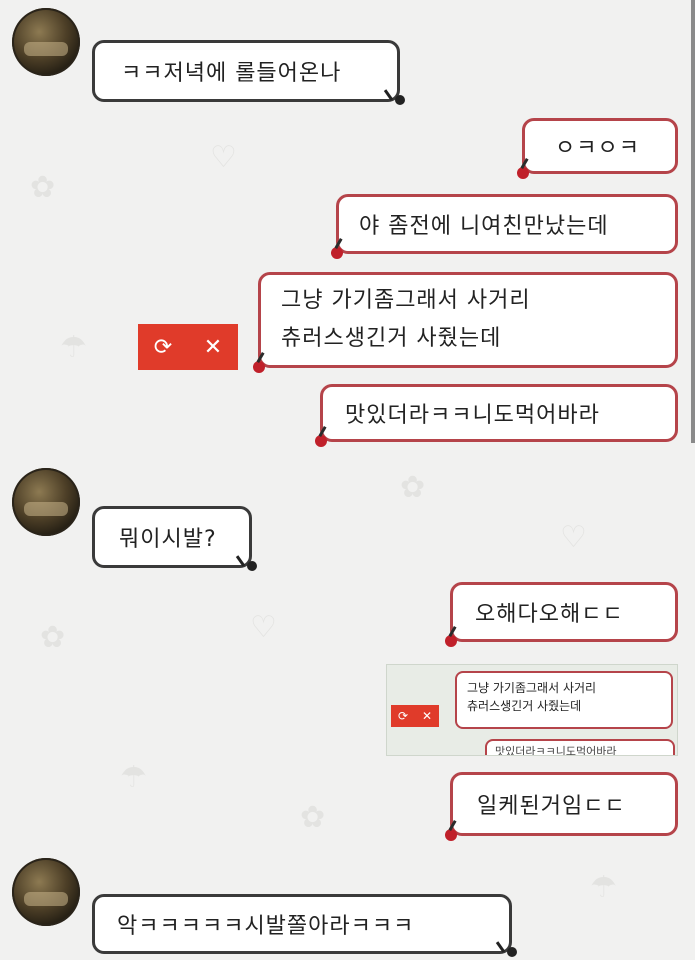 Image resolution: width=695 pixels, height=960 pixels. What do you see at coordinates (415, 716) in the screenshot?
I see `send-failed-thumbnail: ⟳ ✕` at bounding box center [415, 716].